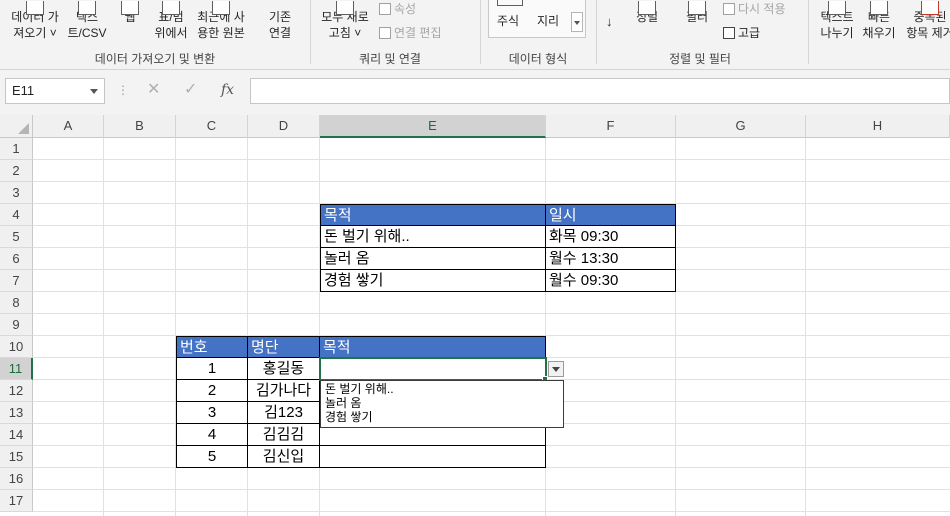 The height and width of the screenshot is (516, 950). I want to click on get-data-button: 데이터 가 져오기 ˅, so click(35, 21).